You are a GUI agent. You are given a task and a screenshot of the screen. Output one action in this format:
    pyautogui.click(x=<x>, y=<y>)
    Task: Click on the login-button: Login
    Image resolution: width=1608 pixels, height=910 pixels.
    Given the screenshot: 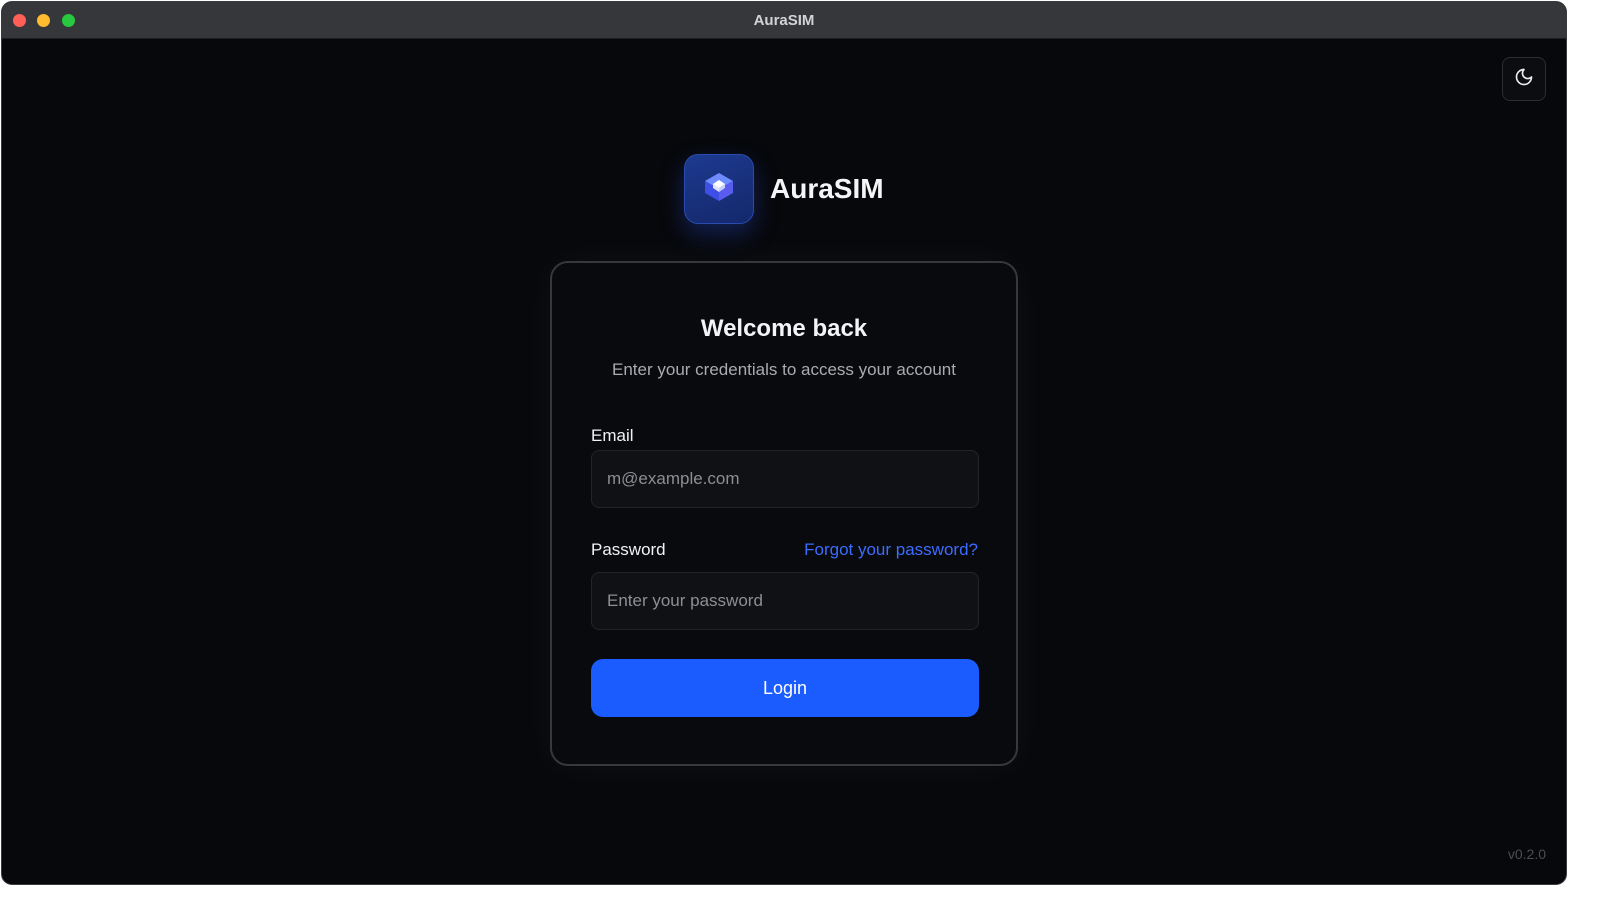 What is the action you would take?
    pyautogui.click(x=785, y=688)
    